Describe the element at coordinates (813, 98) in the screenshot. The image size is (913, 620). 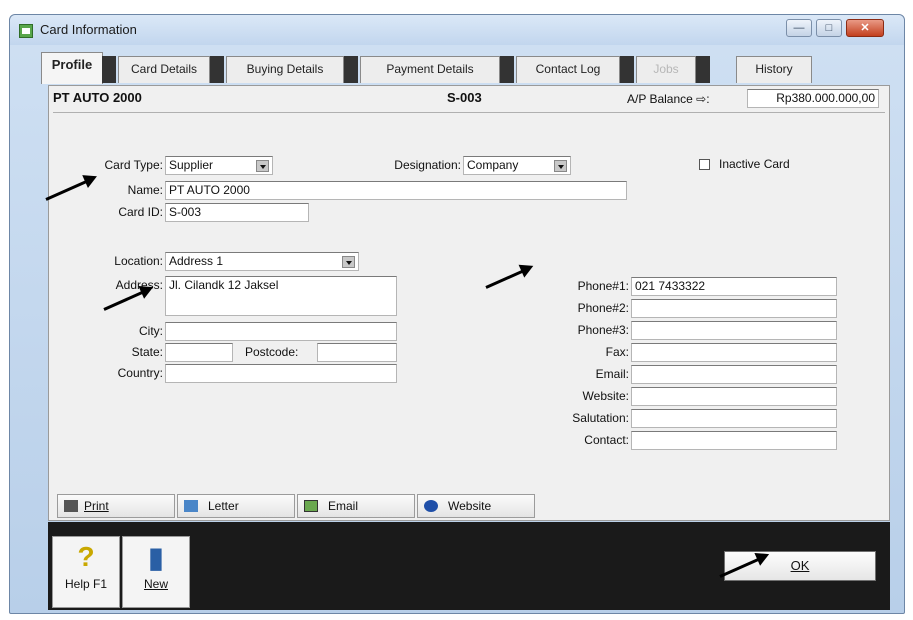
I see `ap-balance-value: Rp380.000.000,00` at that location.